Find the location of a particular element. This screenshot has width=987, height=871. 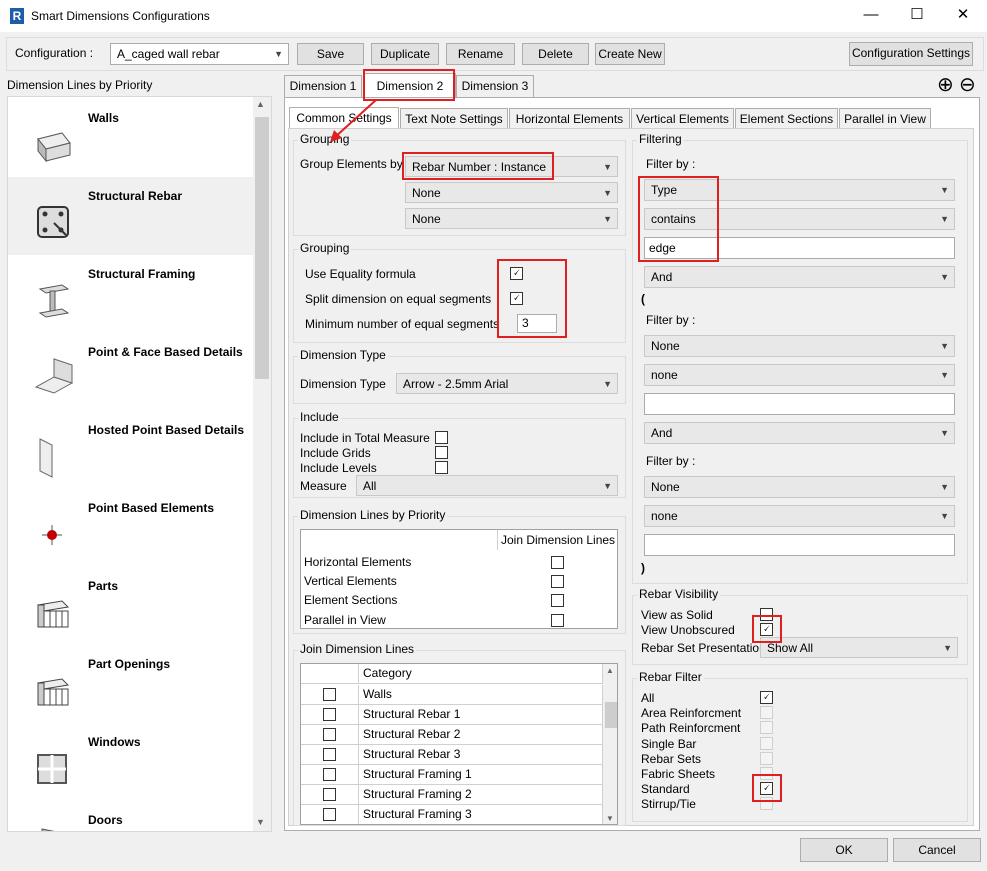

split-dimension-checkbox: 🗸 is located at coordinates (516, 298).